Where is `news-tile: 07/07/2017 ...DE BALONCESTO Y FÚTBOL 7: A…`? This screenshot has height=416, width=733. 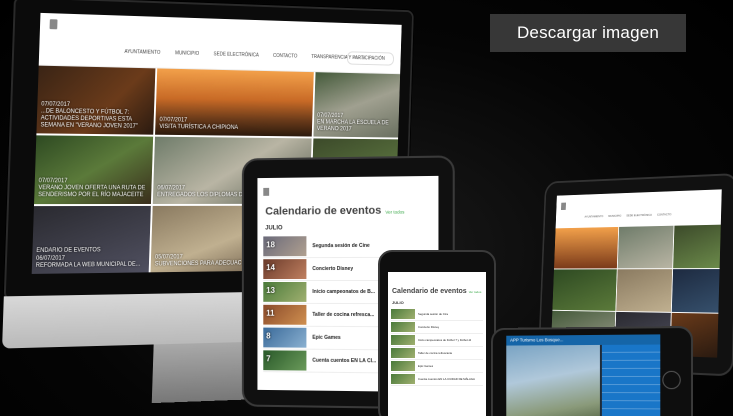 news-tile: 07/07/2017 ...DE BALONCESTO Y FÚTBOL 7: A… is located at coordinates (96, 100).